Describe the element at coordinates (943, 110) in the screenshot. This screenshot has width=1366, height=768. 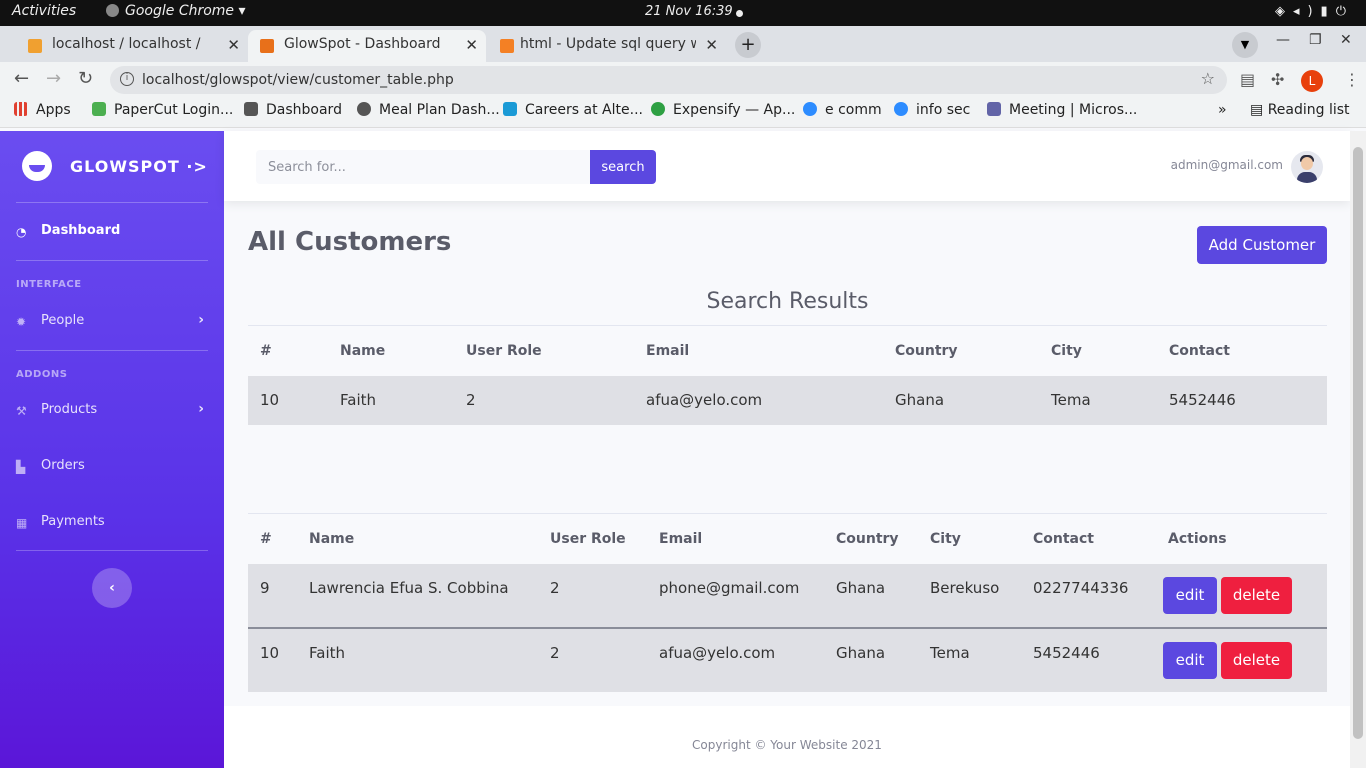
I see `bookmark-label: info sec` at that location.